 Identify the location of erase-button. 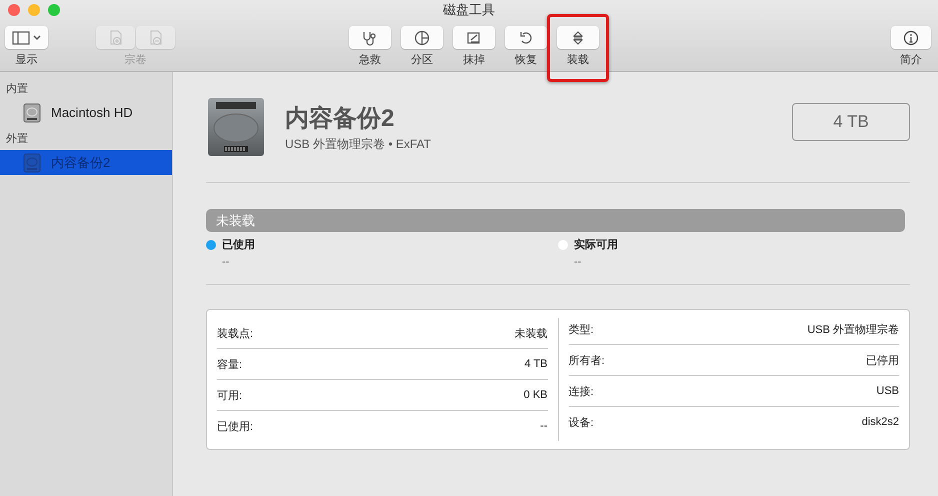
(474, 37).